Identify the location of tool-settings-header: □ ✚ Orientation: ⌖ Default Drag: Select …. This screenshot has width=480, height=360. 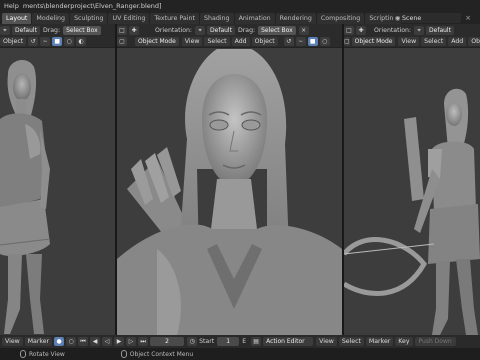
(229, 30).